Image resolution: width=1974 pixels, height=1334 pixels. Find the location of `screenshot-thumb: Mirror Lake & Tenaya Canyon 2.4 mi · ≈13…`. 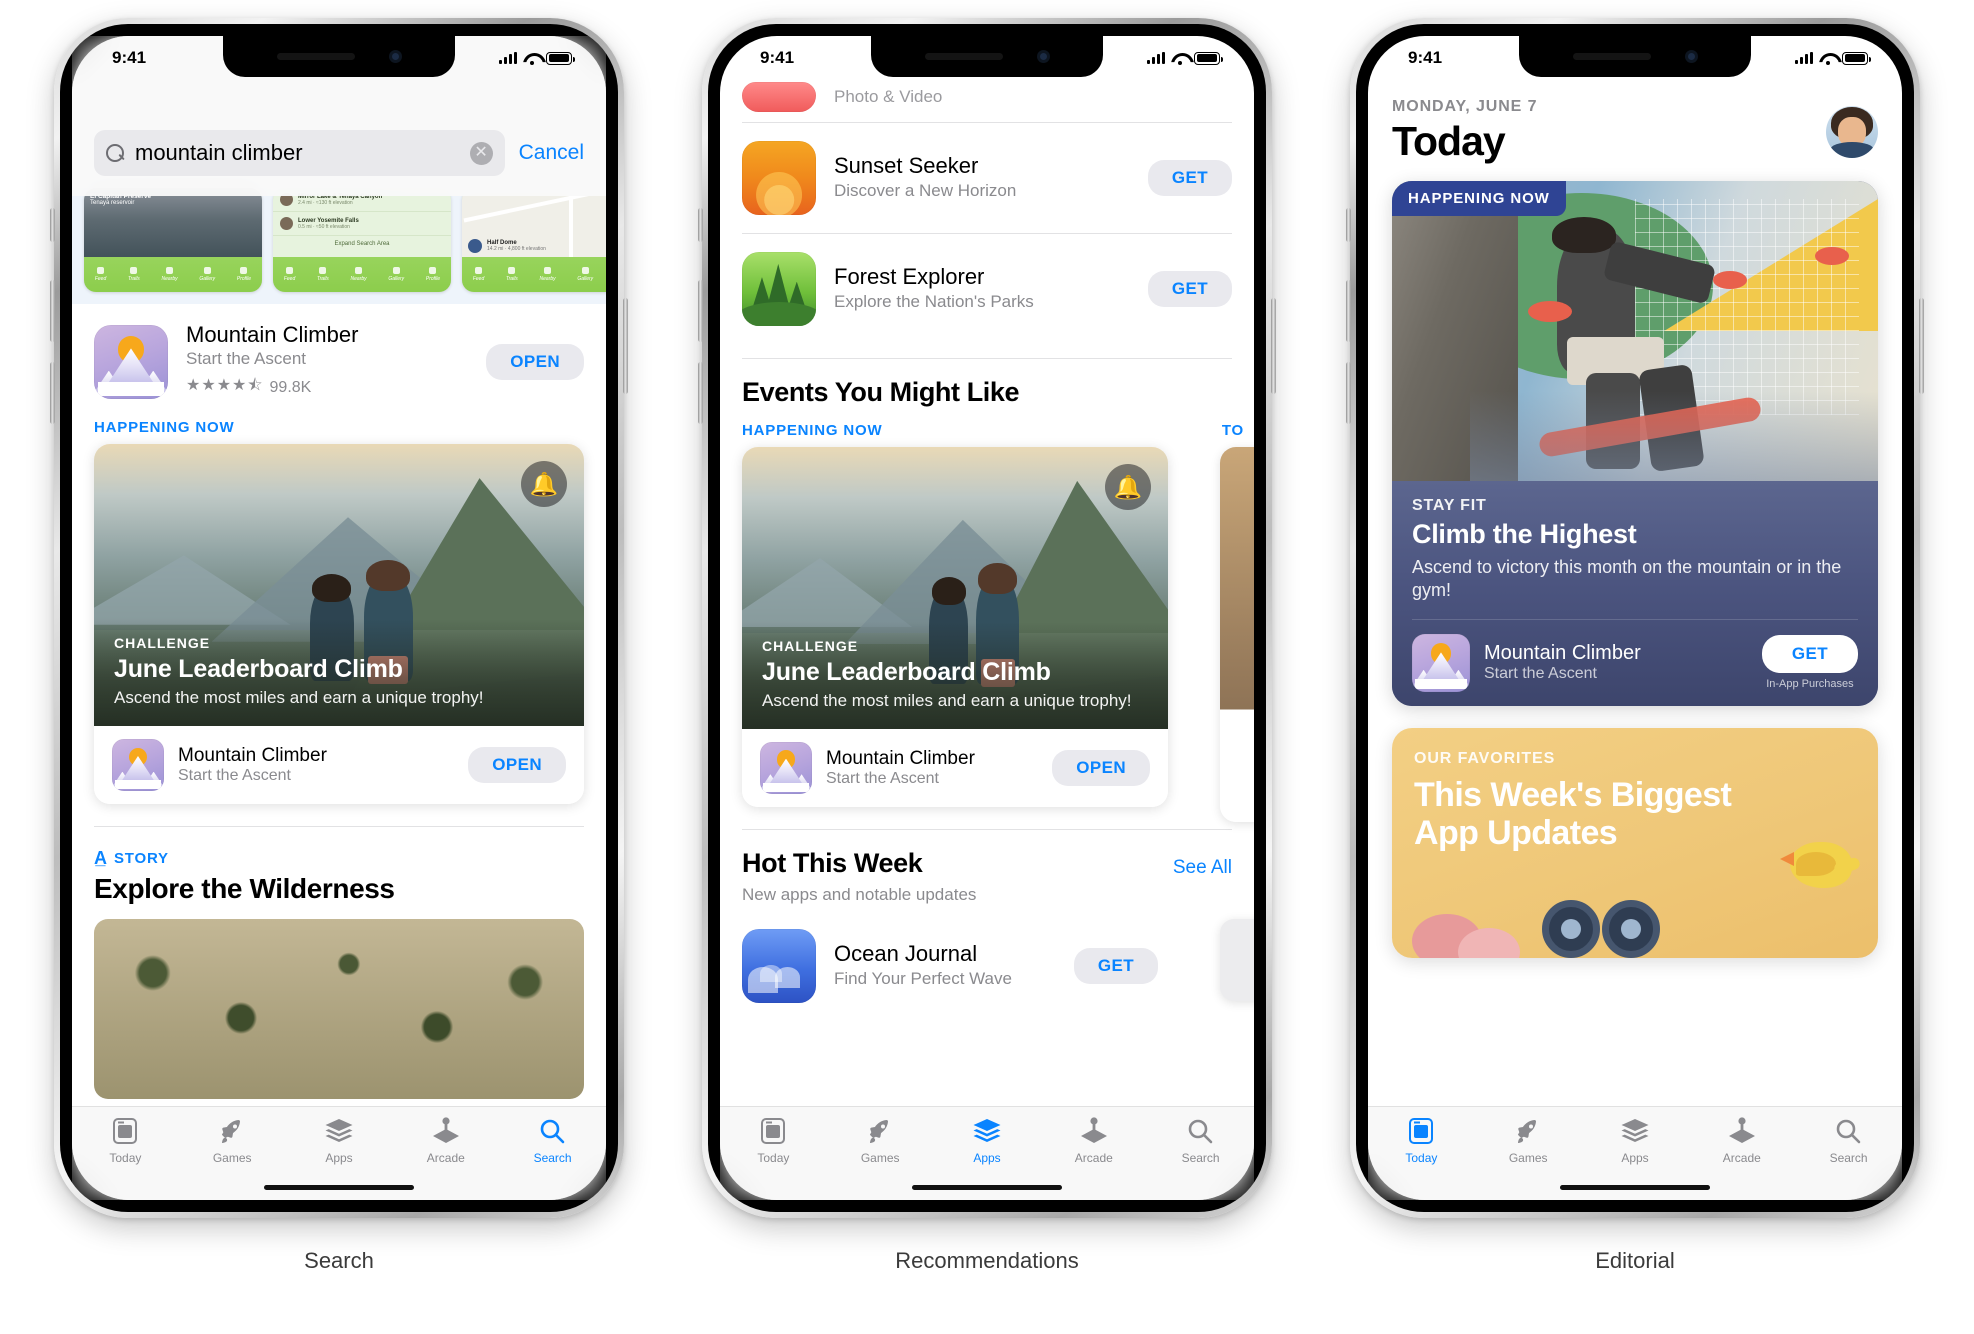

screenshot-thumb: Mirror Lake & Tenaya Canyon 2.4 mi · ≈13… is located at coordinates (362, 240).